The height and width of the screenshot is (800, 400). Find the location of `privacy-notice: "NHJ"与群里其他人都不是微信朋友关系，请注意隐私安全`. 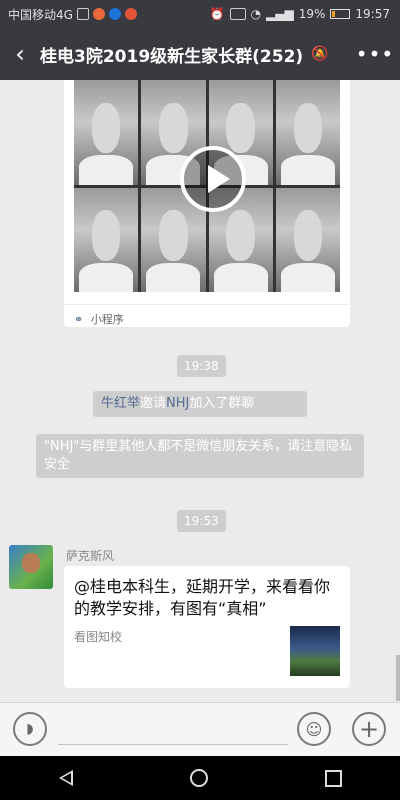

privacy-notice: "NHJ"与群里其他人都不是微信朋友关系，请注意隐私安全 is located at coordinates (200, 456).